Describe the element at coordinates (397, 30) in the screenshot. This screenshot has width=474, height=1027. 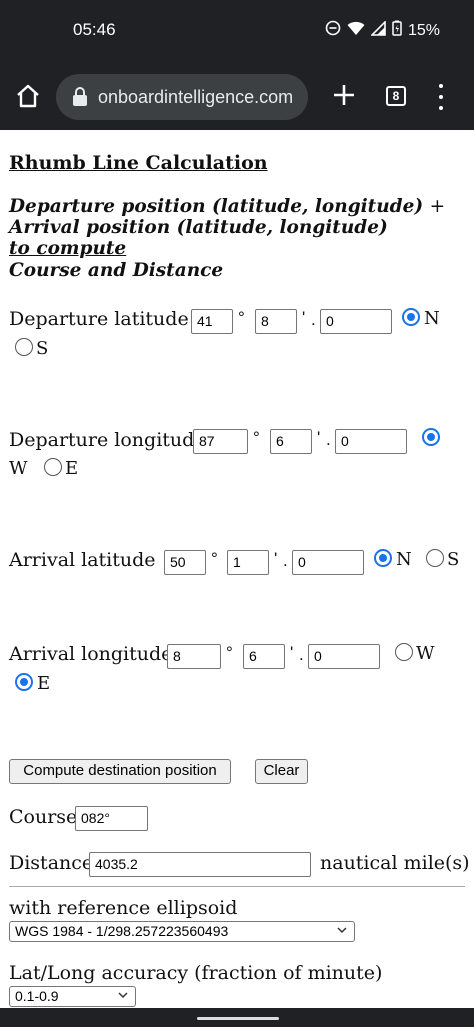
I see `battery-icon` at that location.